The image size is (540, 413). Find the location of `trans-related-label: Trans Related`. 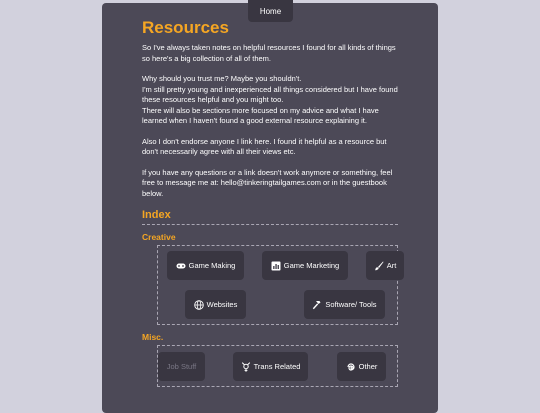

trans-related-label: Trans Related is located at coordinates (277, 366).